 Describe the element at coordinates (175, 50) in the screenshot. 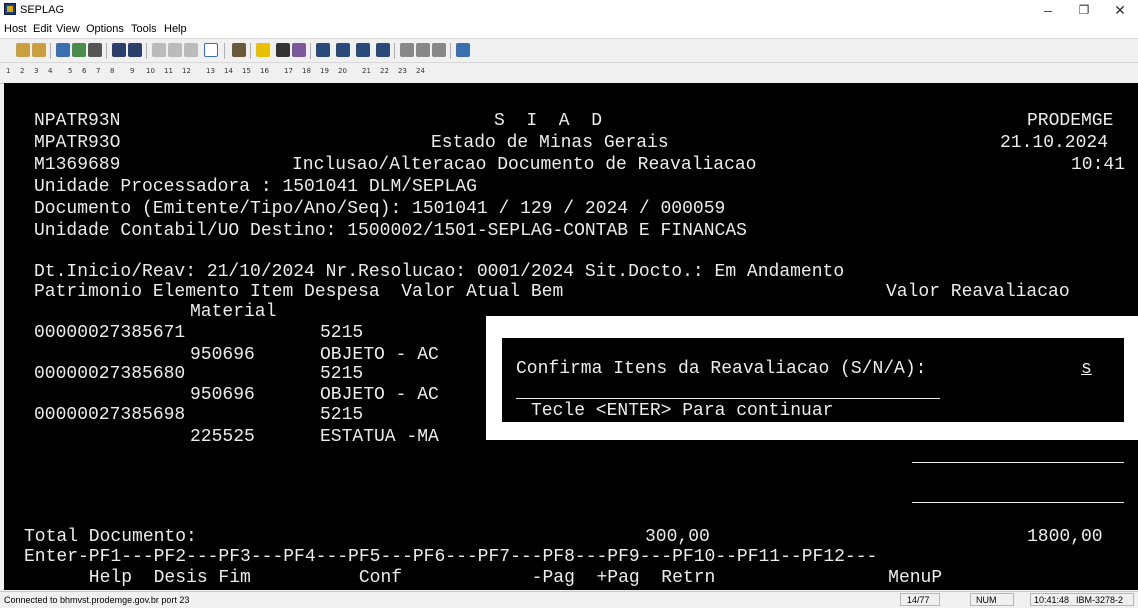

I see `copy-icon` at that location.